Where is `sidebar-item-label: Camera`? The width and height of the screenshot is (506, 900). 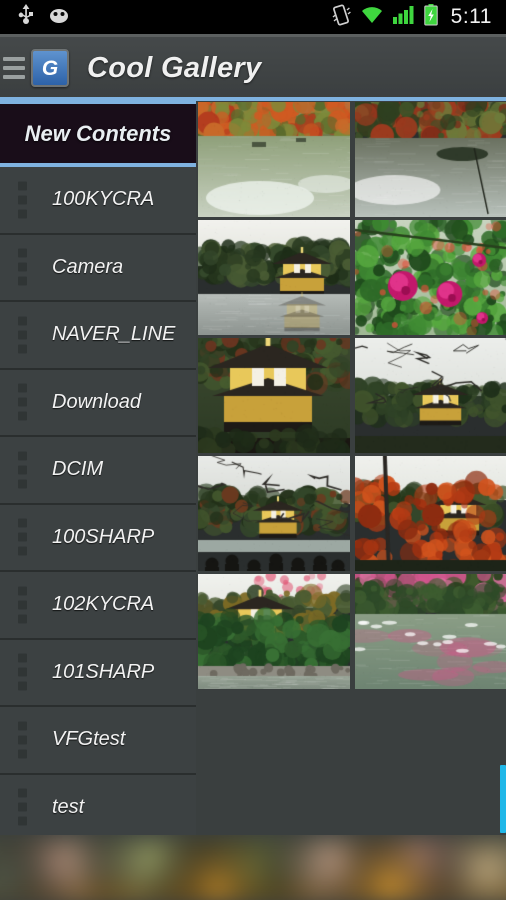 sidebar-item-label: Camera is located at coordinates (88, 266).